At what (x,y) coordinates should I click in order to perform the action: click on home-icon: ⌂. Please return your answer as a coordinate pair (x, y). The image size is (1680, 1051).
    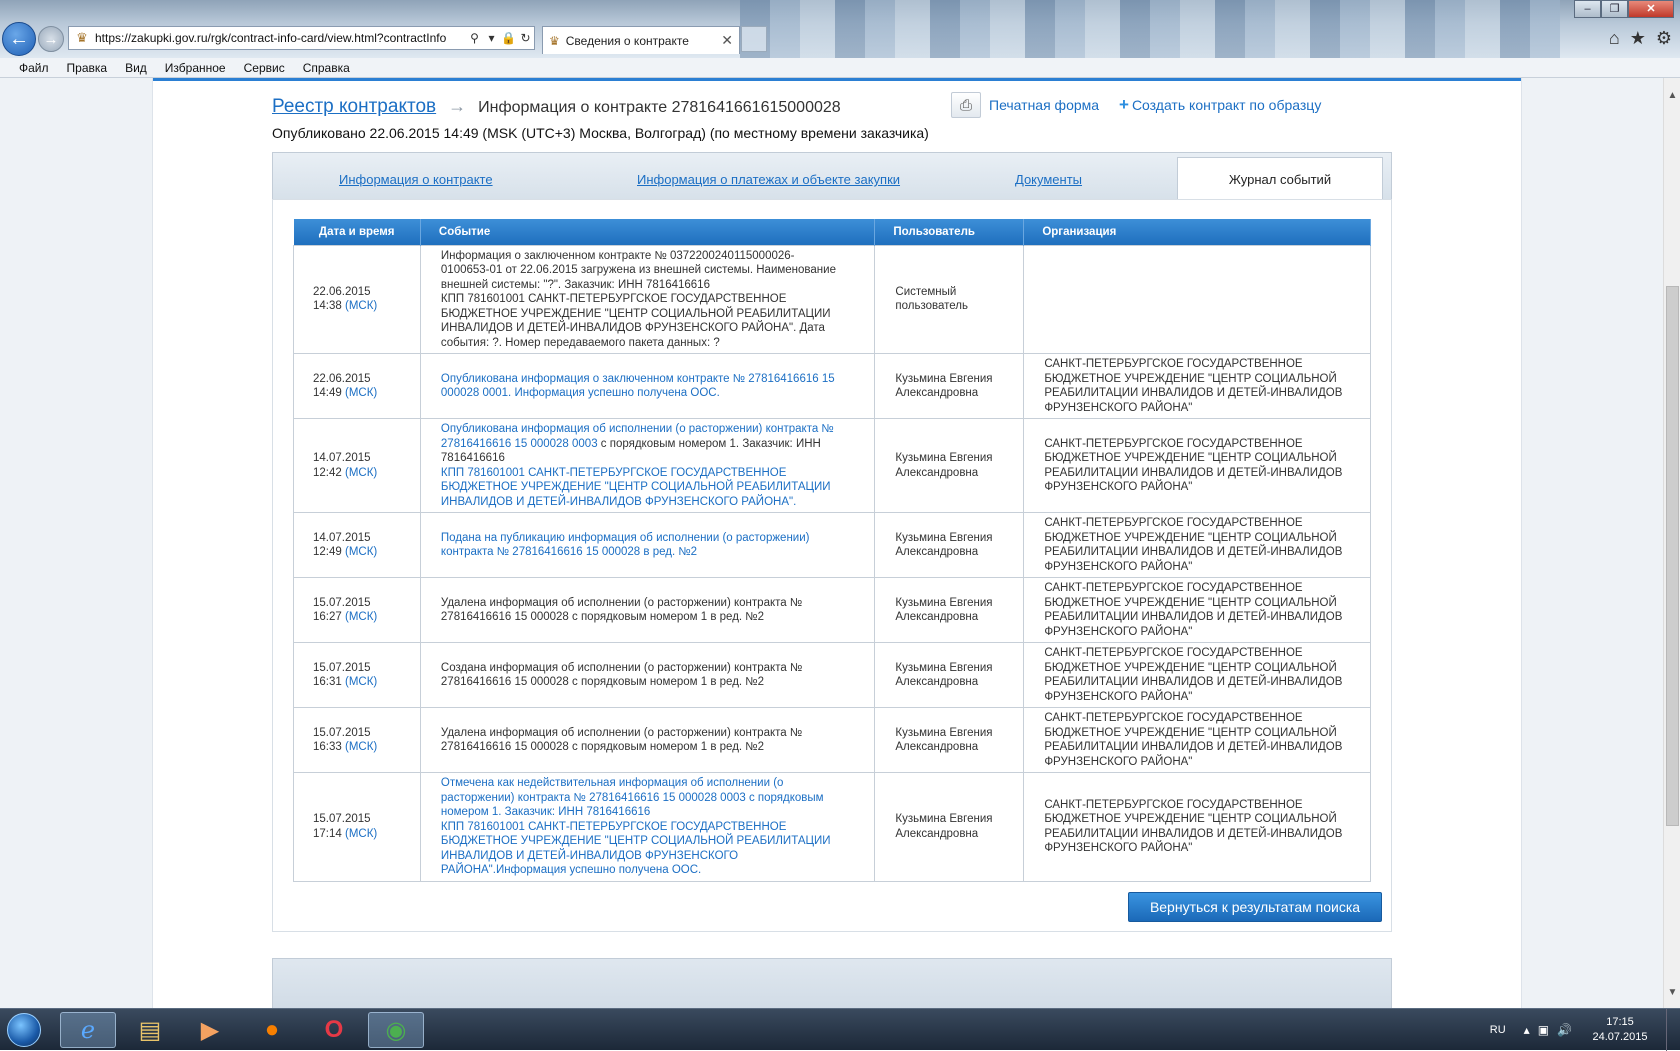
    Looking at the image, I should click on (1614, 38).